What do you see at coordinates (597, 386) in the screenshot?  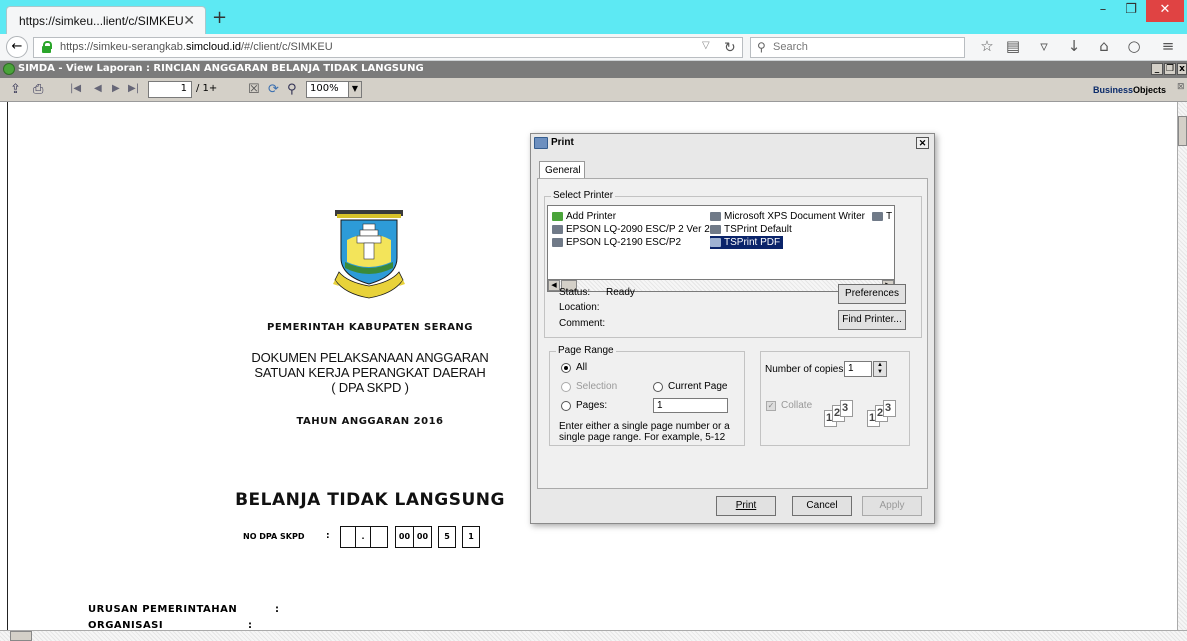 I see `range-selection-label: Selection` at bounding box center [597, 386].